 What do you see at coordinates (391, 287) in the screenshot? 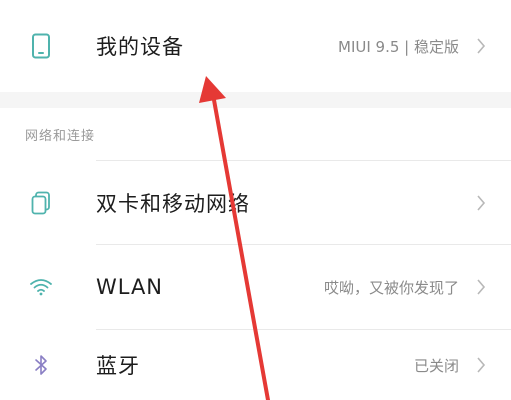
I see `item-value: 哎呦，又被你发现了` at bounding box center [391, 287].